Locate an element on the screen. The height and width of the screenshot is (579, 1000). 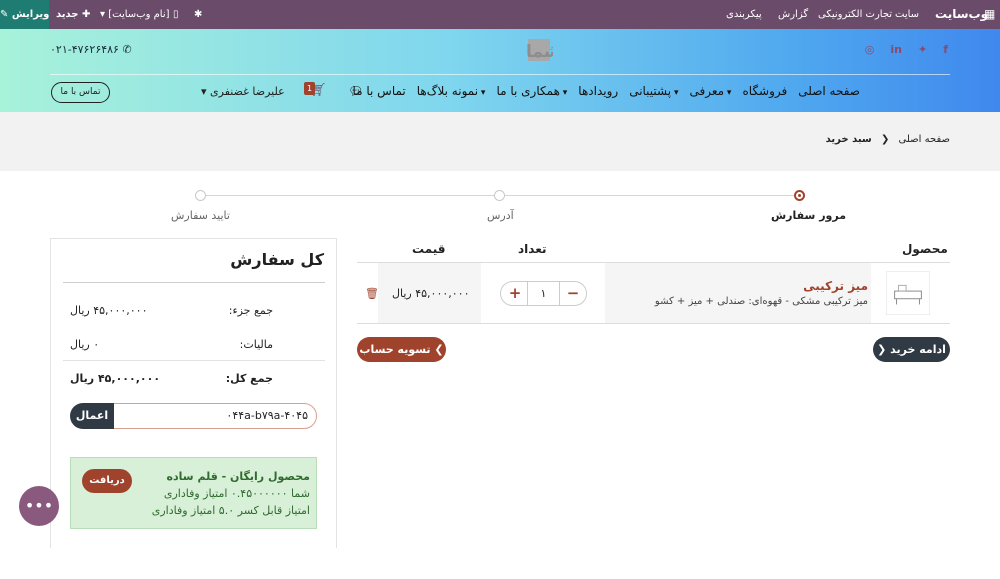
column-header-quantity: تعداد is located at coordinates (532, 249).